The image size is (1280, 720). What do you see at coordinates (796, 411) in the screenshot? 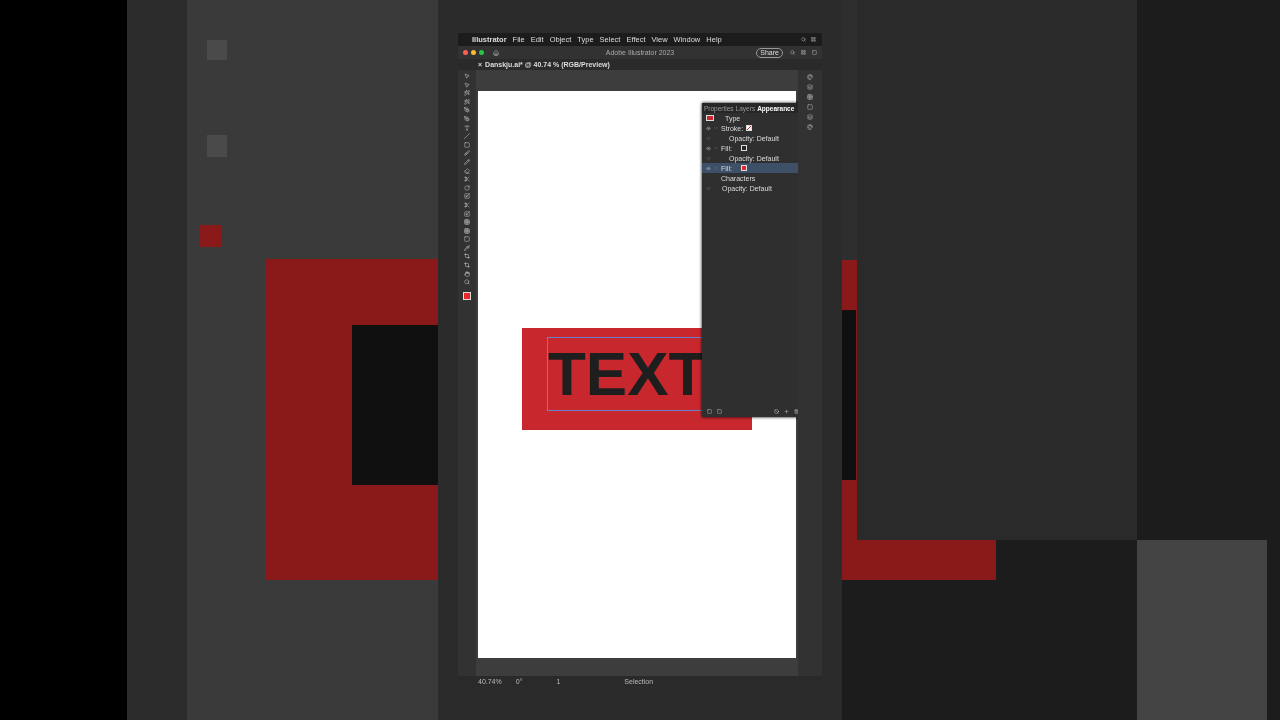
I see `delete-icon` at bounding box center [796, 411].